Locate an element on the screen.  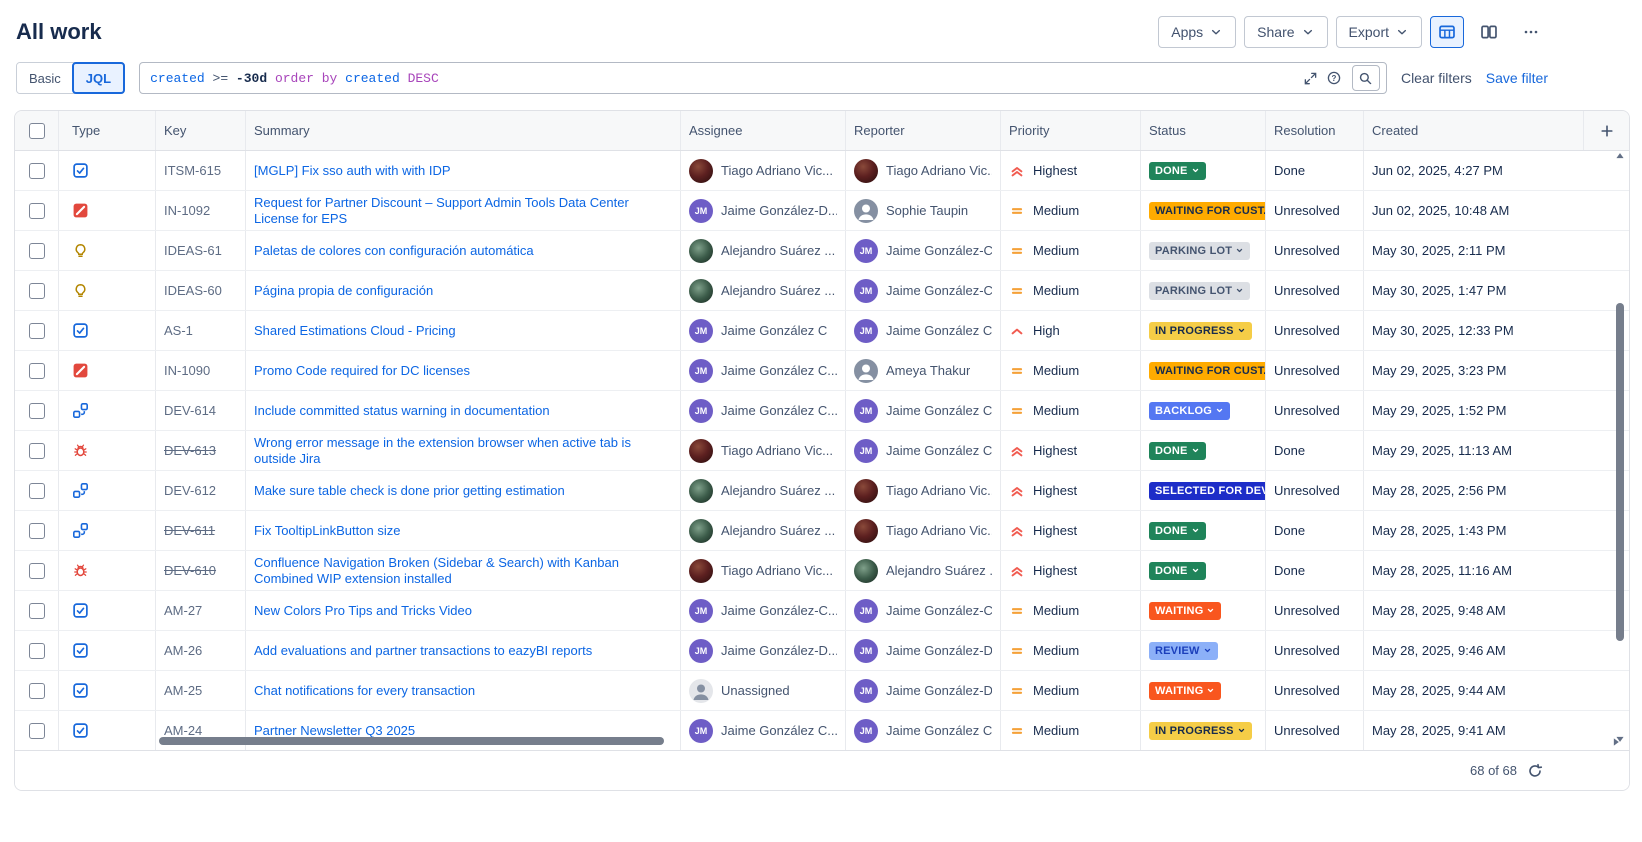
column-header-status: Status is located at coordinates (1203, 130).